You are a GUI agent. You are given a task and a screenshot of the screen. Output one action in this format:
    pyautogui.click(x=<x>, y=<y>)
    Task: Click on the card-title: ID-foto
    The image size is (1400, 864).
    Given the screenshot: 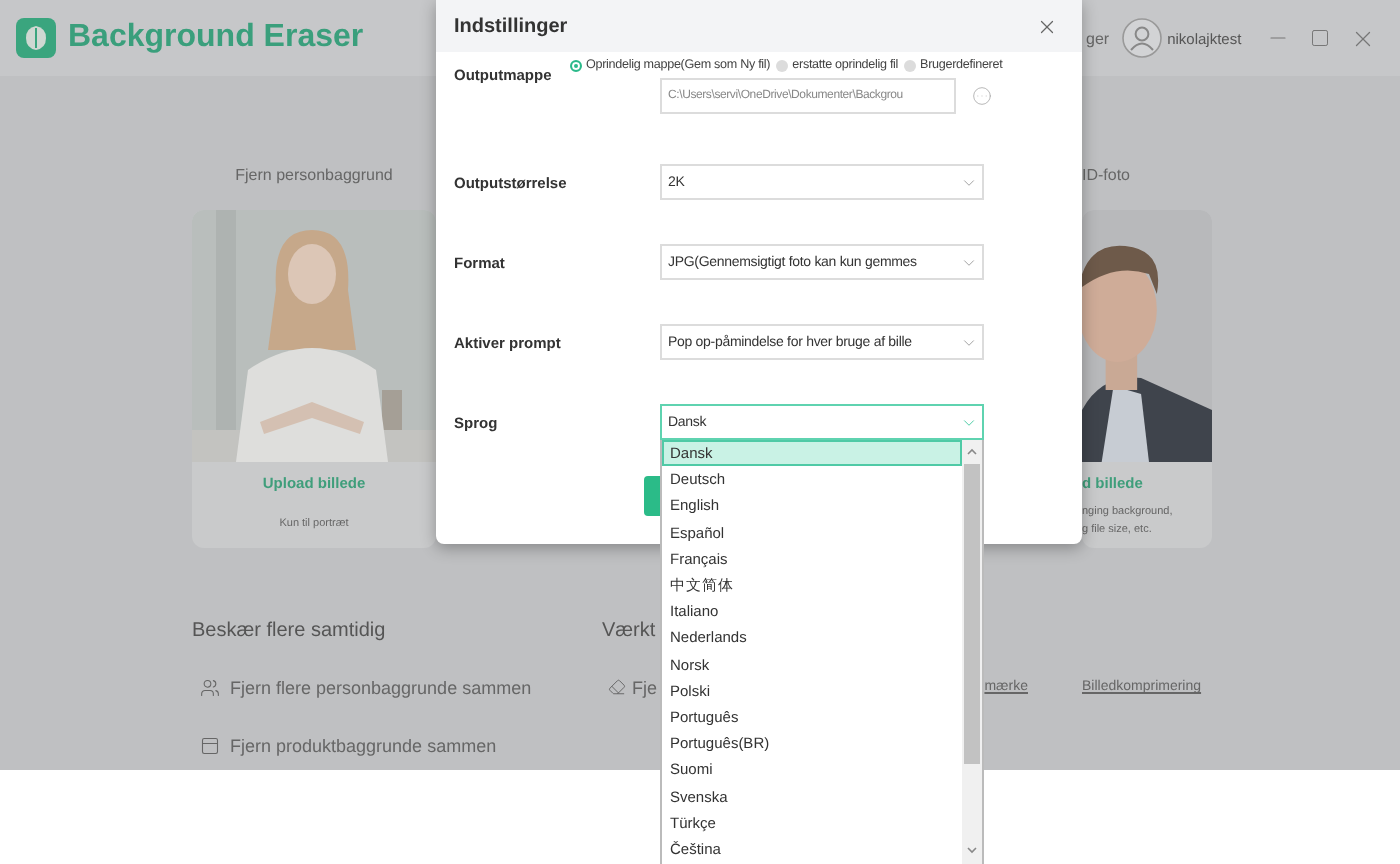 What is the action you would take?
    pyautogui.click(x=1106, y=175)
    